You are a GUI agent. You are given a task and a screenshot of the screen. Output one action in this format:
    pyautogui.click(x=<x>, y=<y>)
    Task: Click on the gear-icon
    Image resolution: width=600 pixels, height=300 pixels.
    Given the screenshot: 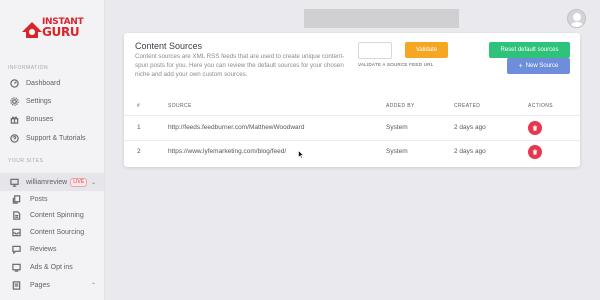 What is the action you would take?
    pyautogui.click(x=14, y=101)
    